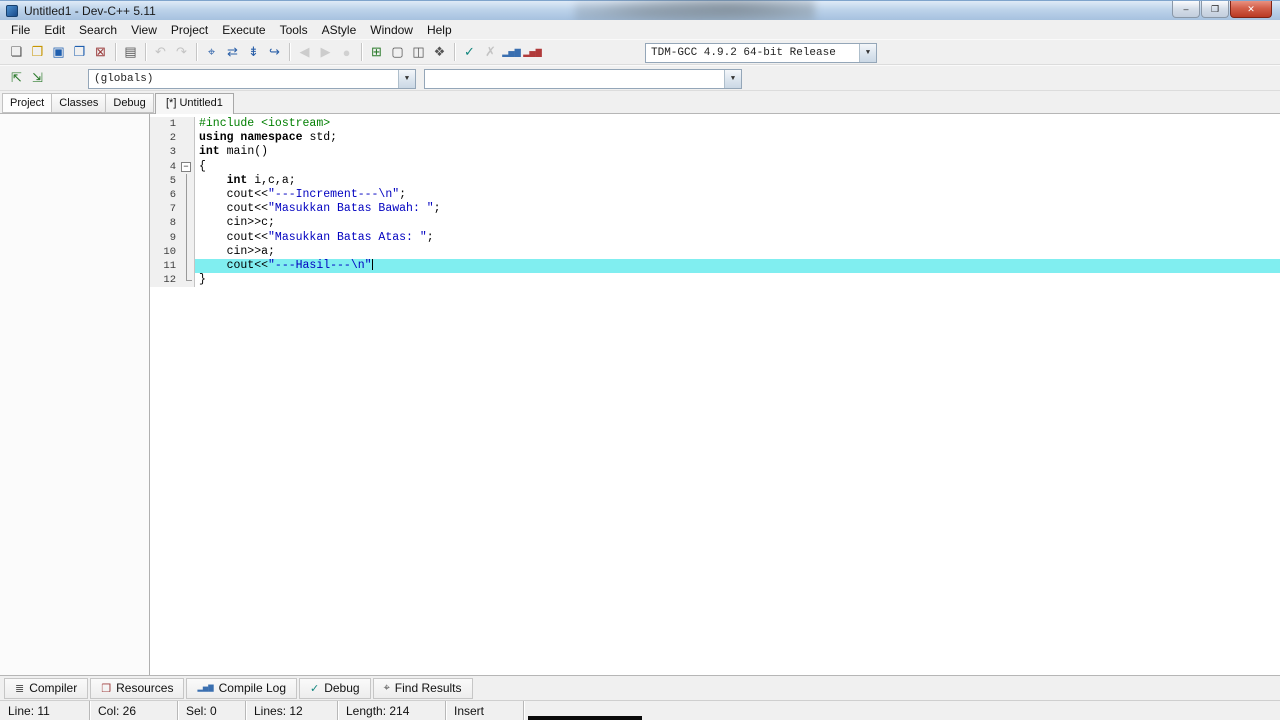 This screenshot has width=1280, height=720. I want to click on code-line: 11 cout<<"---Hasil---\n", so click(715, 266).